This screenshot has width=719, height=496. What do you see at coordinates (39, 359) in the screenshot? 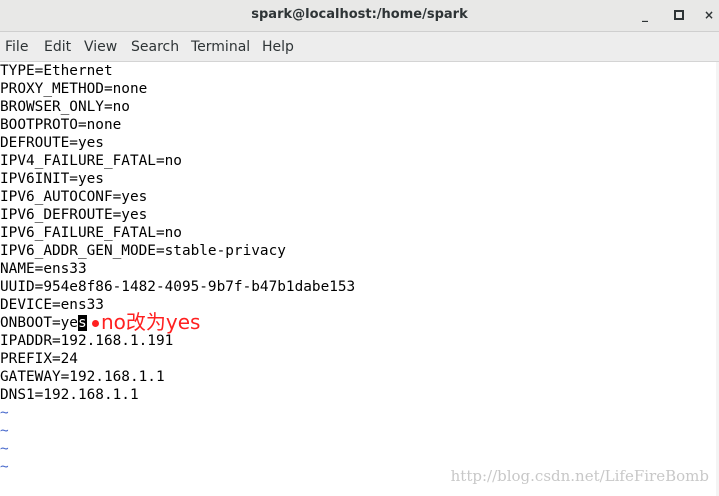
I see `config-line-prefix: PREFIX=24` at bounding box center [39, 359].